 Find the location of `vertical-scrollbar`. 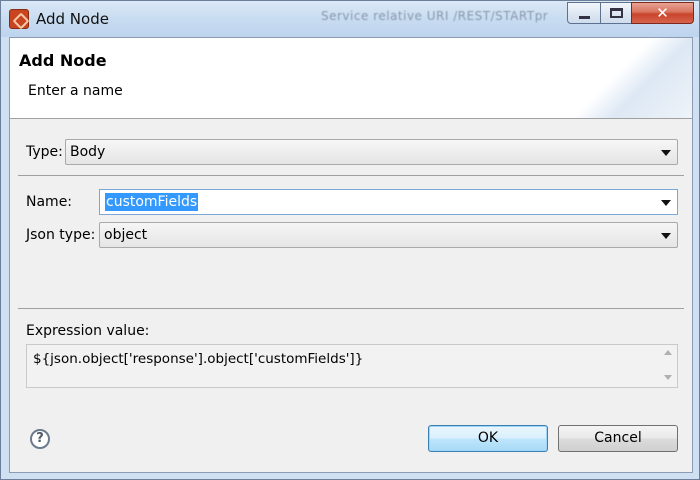

vertical-scrollbar is located at coordinates (668, 366).